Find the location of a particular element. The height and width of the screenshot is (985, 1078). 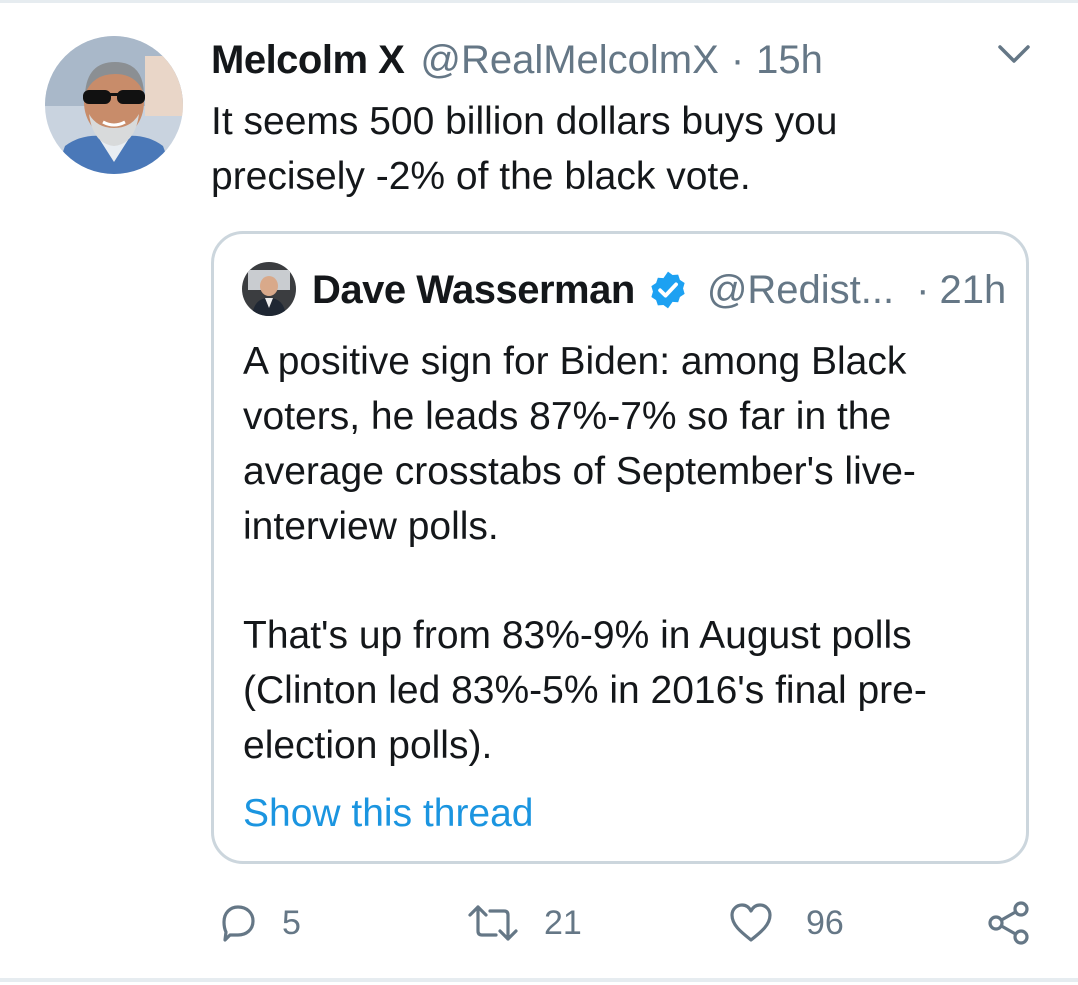

verified-badge-icon is located at coordinates (668, 290).